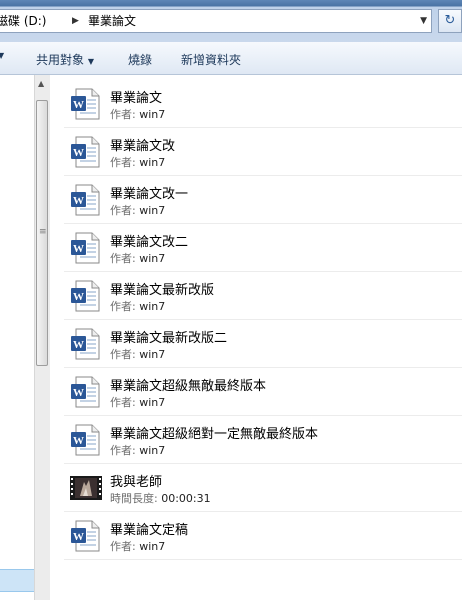  Describe the element at coordinates (143, 146) in the screenshot. I see `file-name: 畢業論文改` at that location.